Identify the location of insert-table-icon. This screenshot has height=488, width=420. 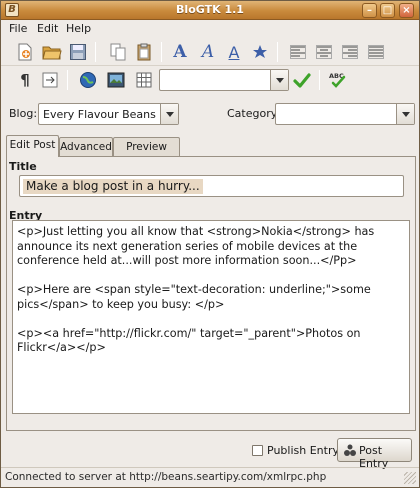
(144, 80).